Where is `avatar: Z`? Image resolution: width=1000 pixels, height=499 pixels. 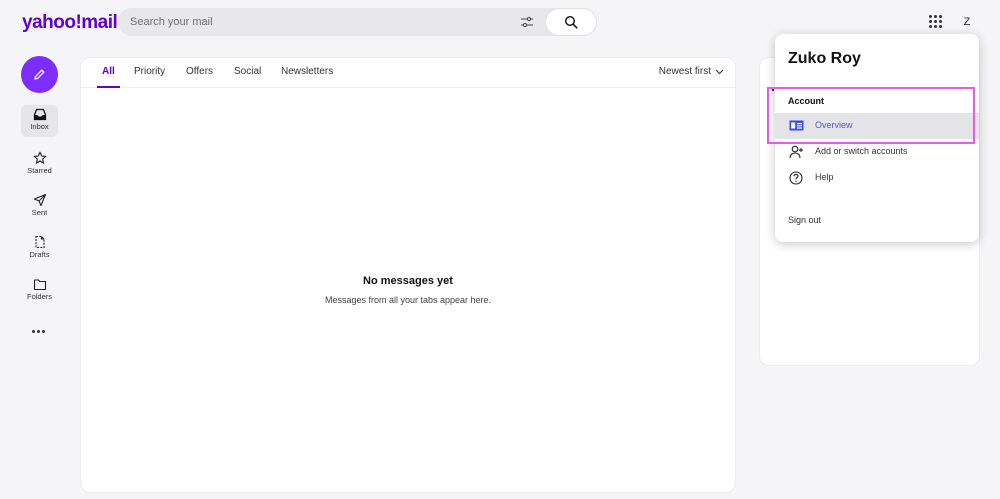 avatar: Z is located at coordinates (967, 22).